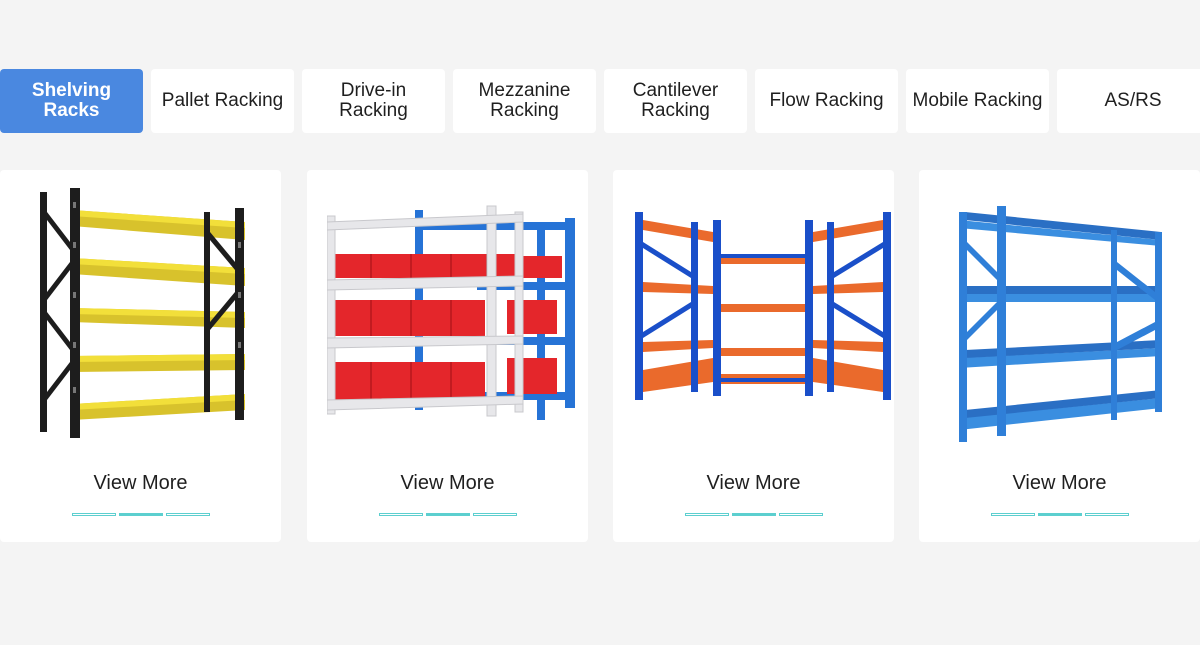 The height and width of the screenshot is (645, 1200). I want to click on tab-drive-in-racking: Drive-in Racking, so click(373, 101).